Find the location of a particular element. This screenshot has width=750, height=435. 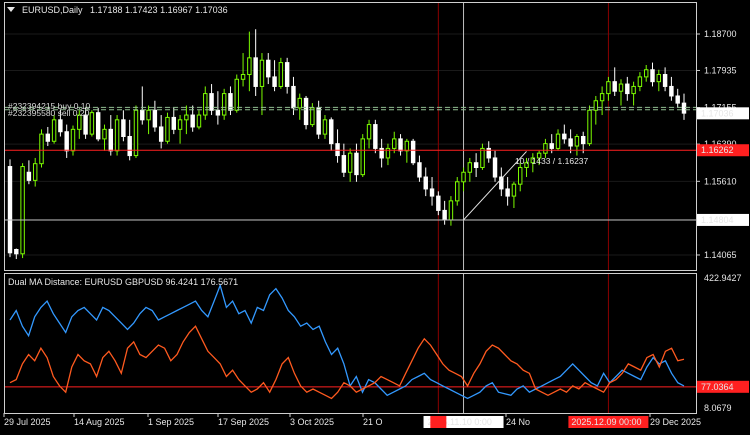

order-label-sell: #232395580 sell 0.20 is located at coordinates (49, 113).